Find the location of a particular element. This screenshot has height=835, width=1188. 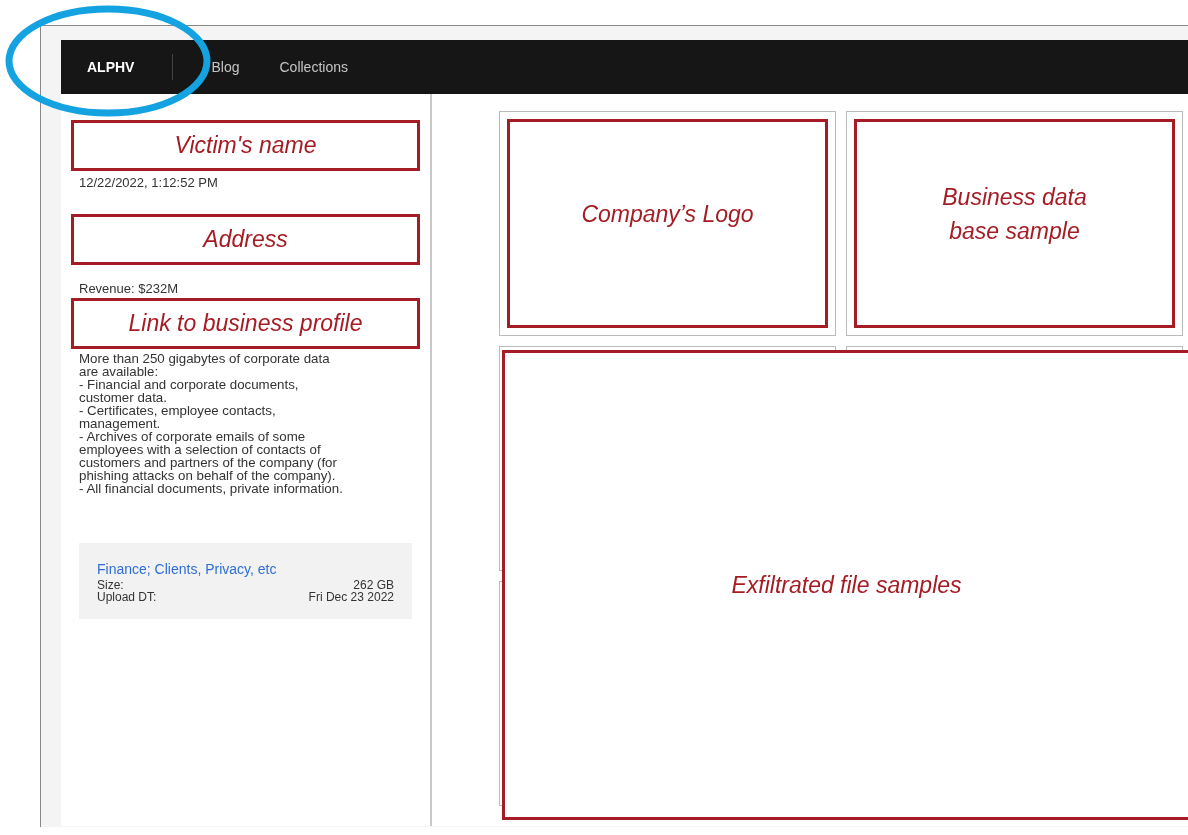

annotation-box: Business data base sample is located at coordinates (1014, 223).